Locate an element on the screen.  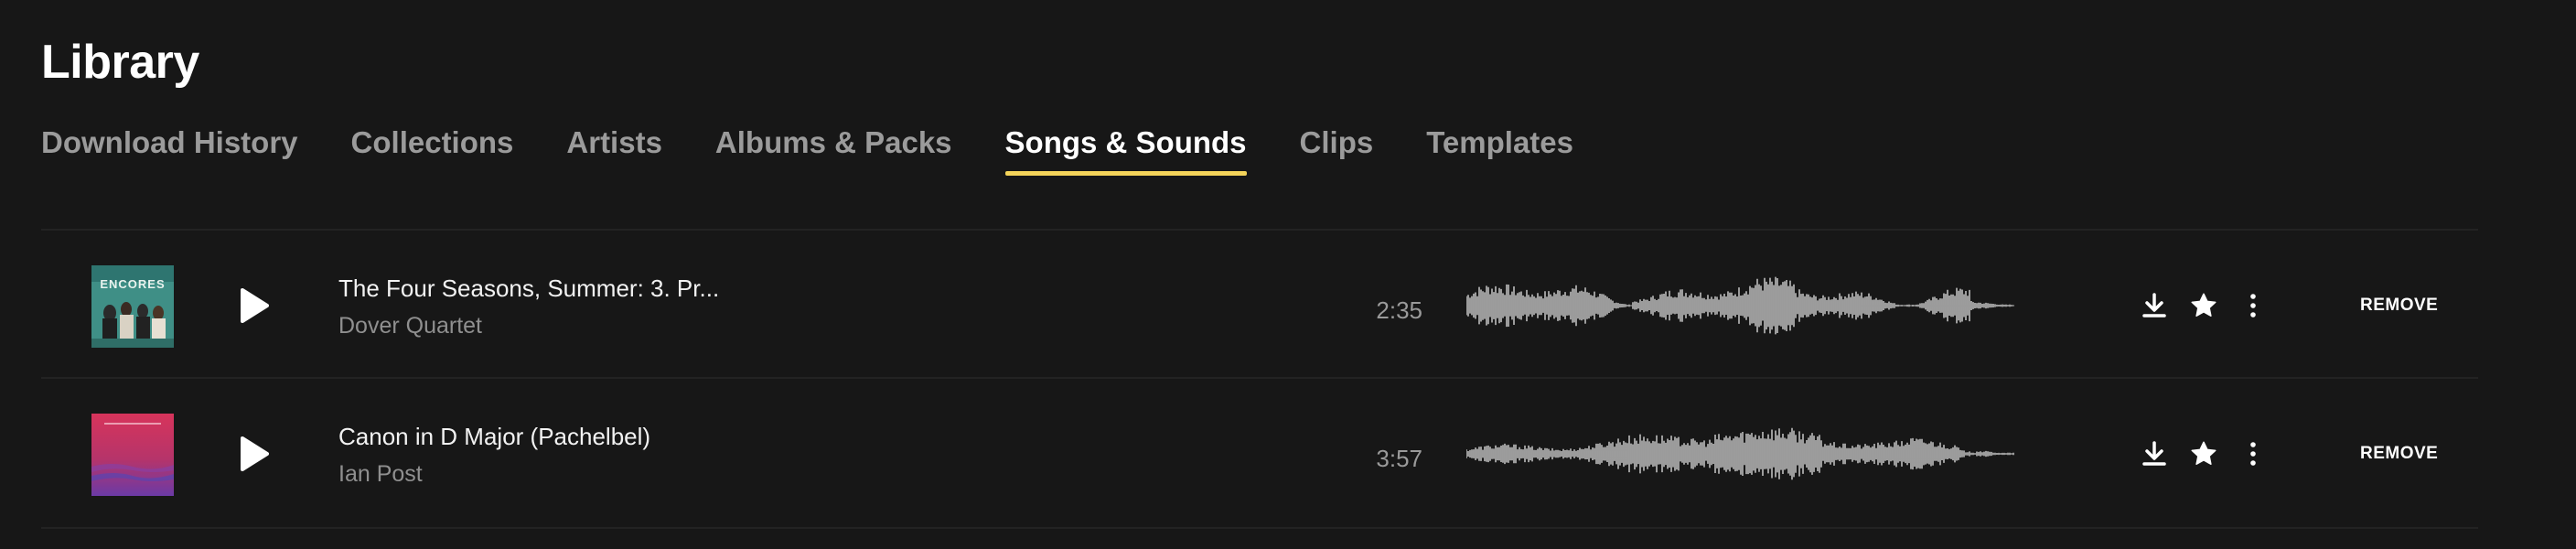
page-title: Library is located at coordinates (120, 63).